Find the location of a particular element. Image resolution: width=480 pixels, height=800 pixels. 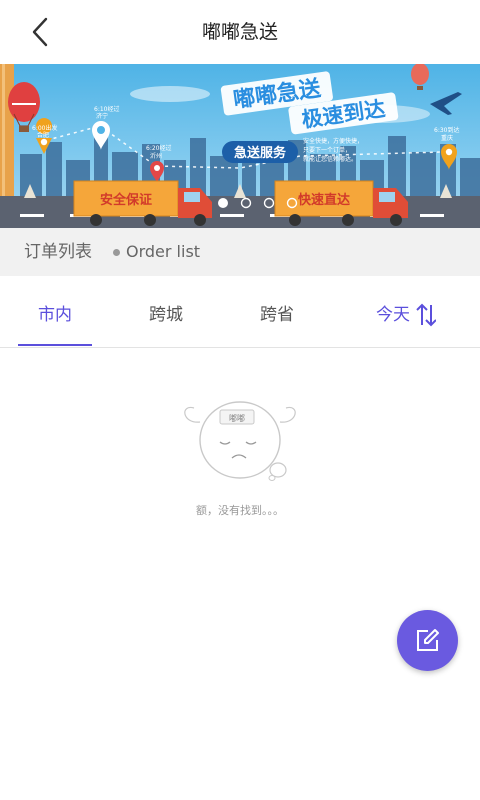

empty-state-illustration: 嘟嘟 is located at coordinates (240, 445).